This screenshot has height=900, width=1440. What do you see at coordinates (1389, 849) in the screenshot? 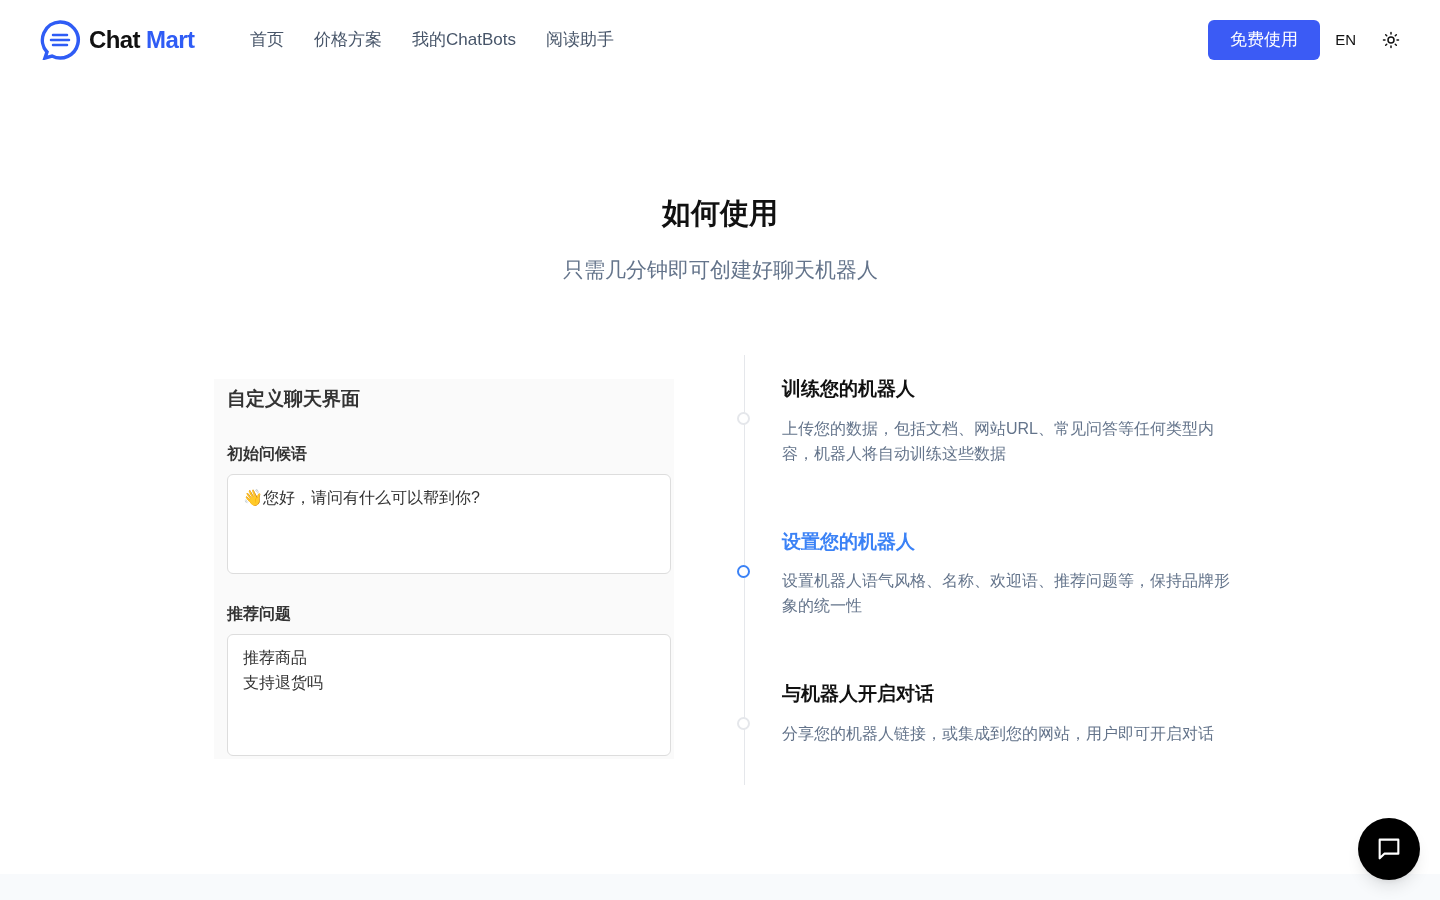
I see `chat-button` at bounding box center [1389, 849].